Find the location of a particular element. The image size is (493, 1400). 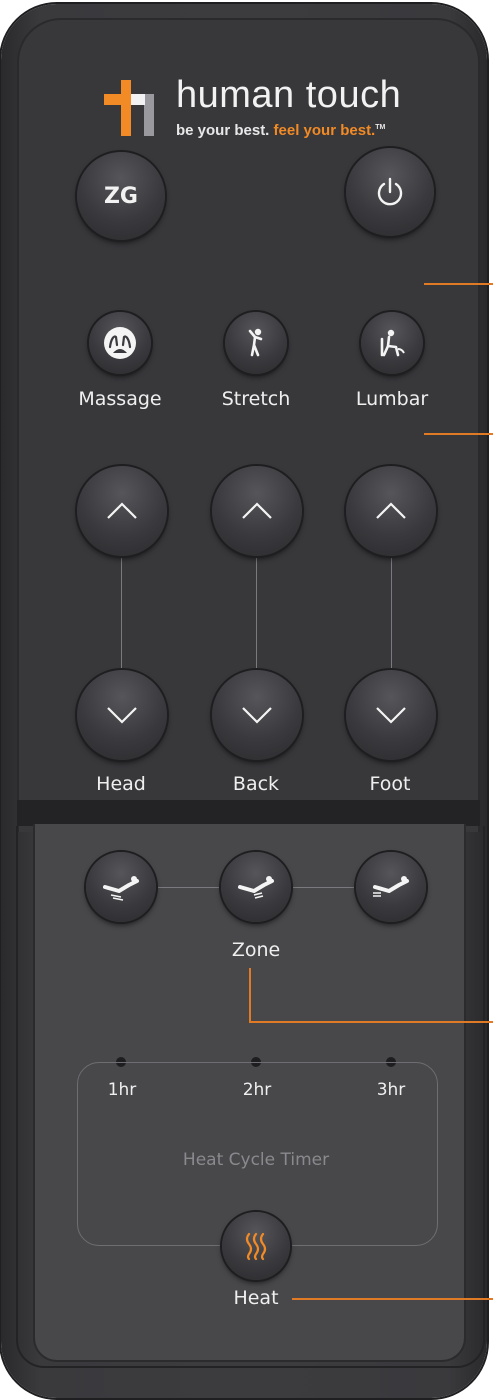

timer-2hr-label: 2hr is located at coordinates (257, 1090).